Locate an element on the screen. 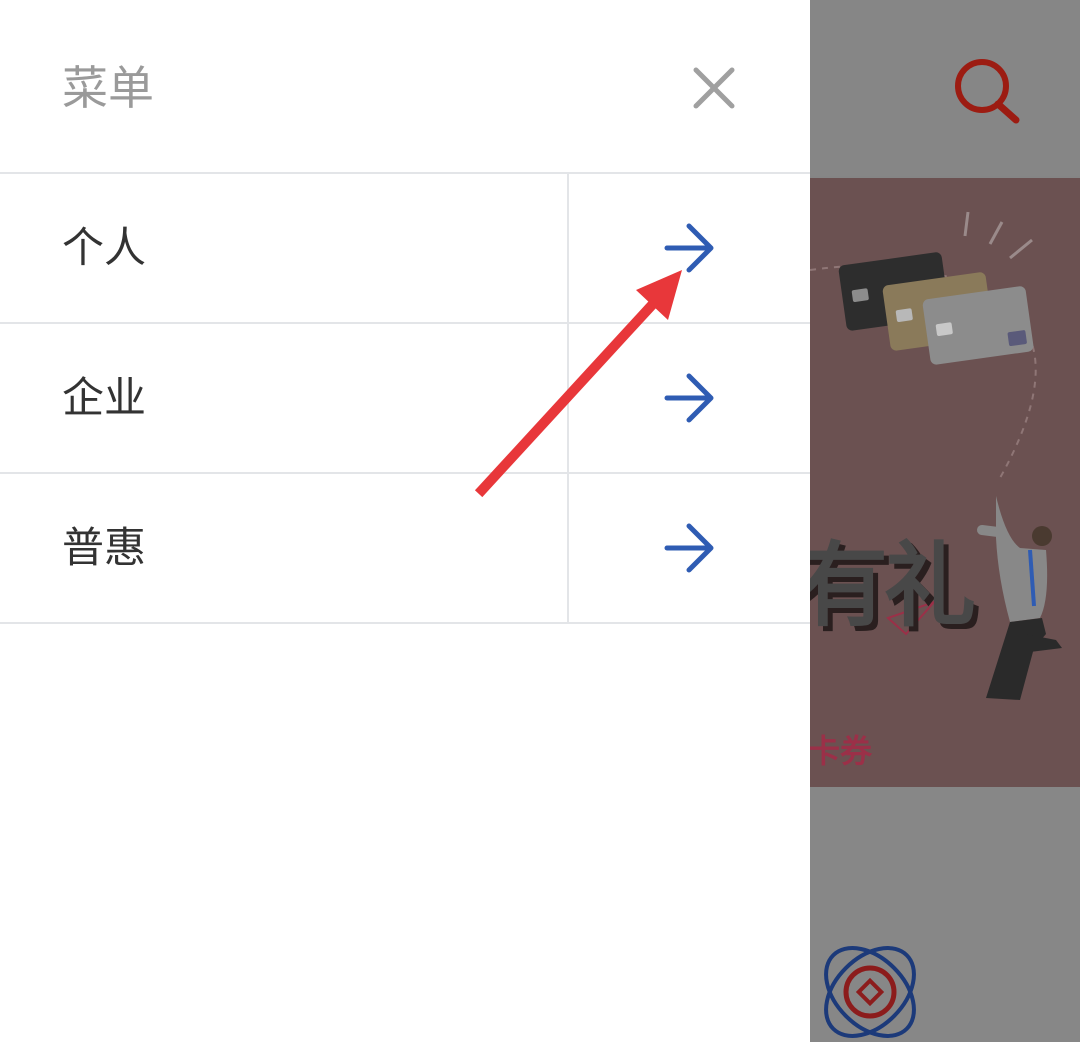  menu-item-inclusive-arrow-button is located at coordinates (689, 548).